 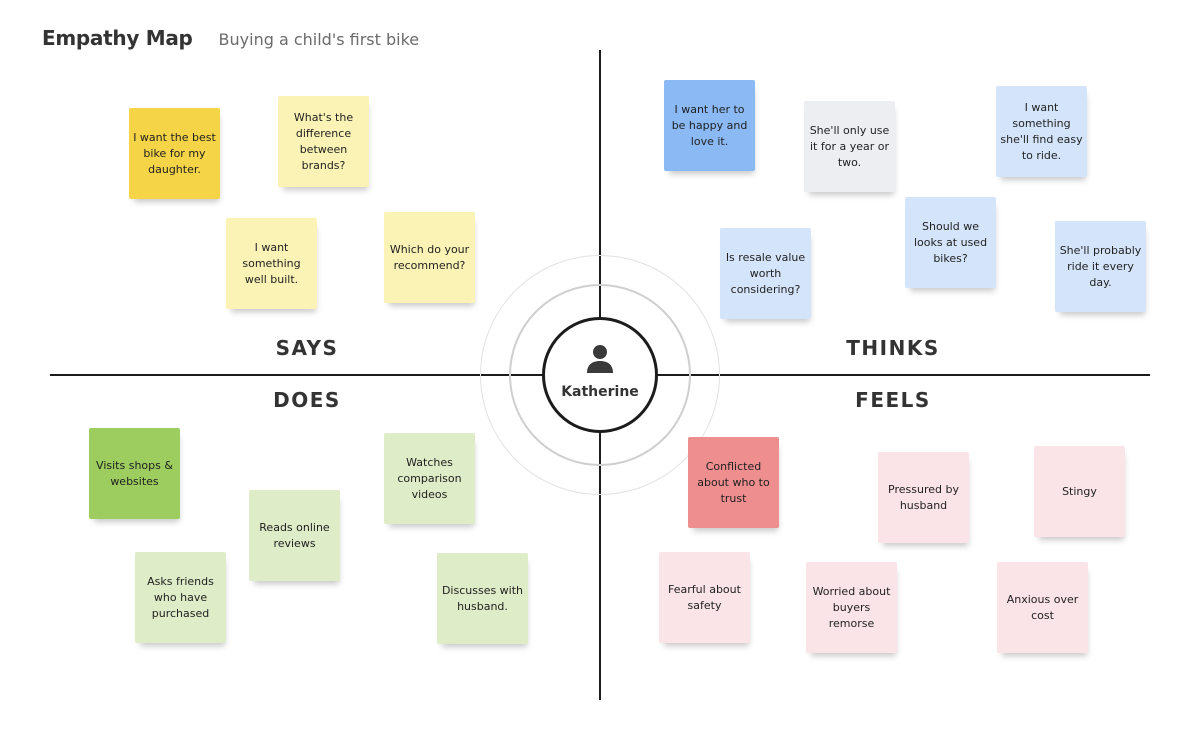 I want to click on quadrant-label-feels: FEELS, so click(x=893, y=400).